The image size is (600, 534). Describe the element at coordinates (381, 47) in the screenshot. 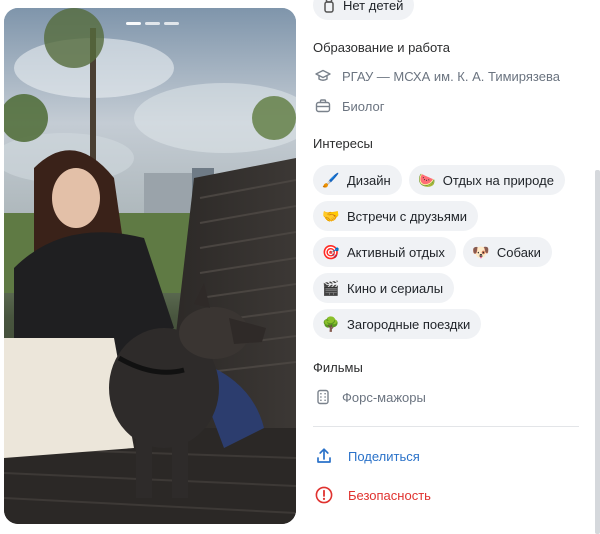

I see `education-title: Образование и работа` at that location.